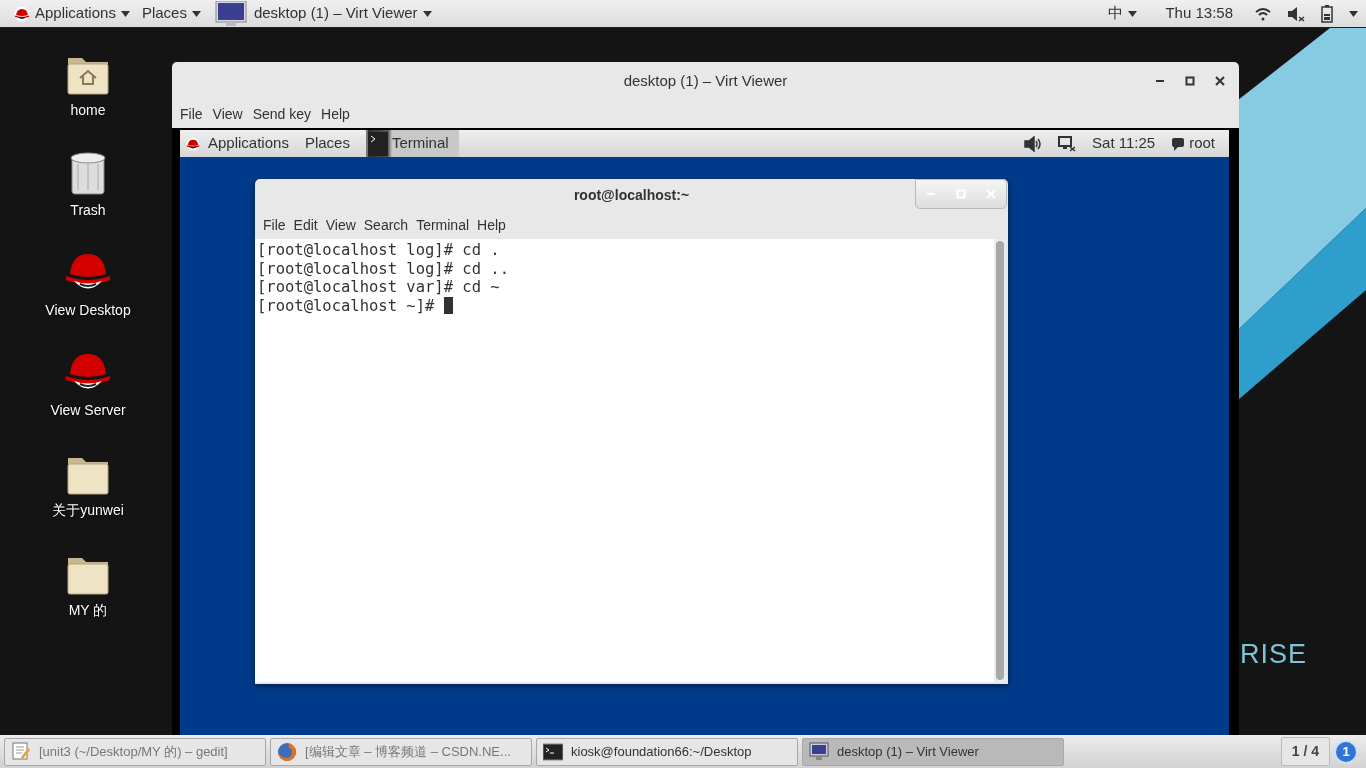  Describe the element at coordinates (1193, 143) in the screenshot. I see `user-menu: root` at that location.